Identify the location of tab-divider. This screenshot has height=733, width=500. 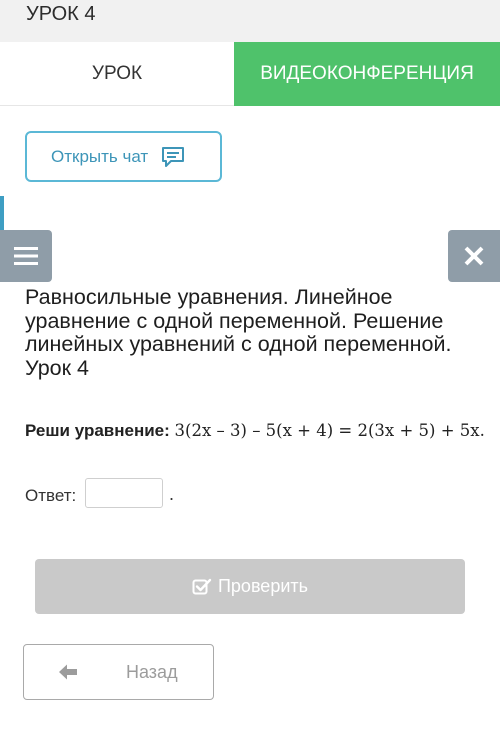
(117, 105).